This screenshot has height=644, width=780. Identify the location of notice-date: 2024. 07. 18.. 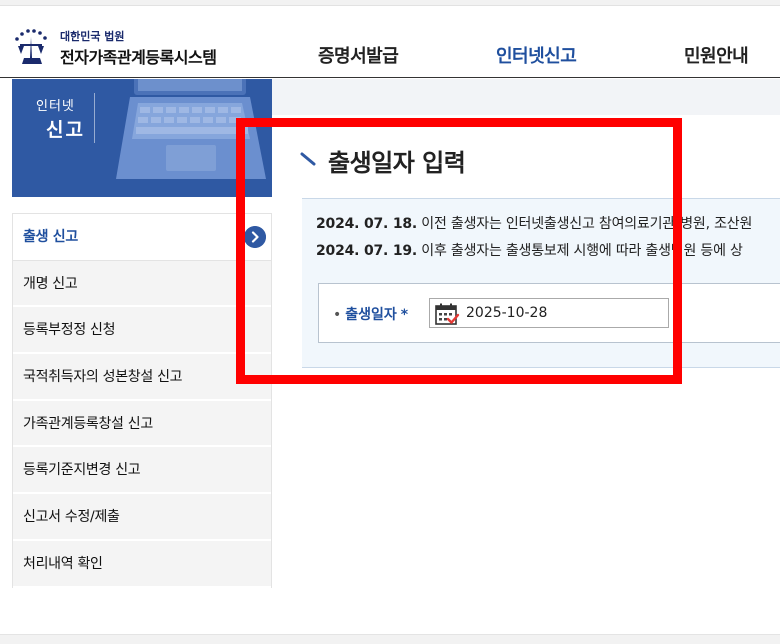
(367, 224).